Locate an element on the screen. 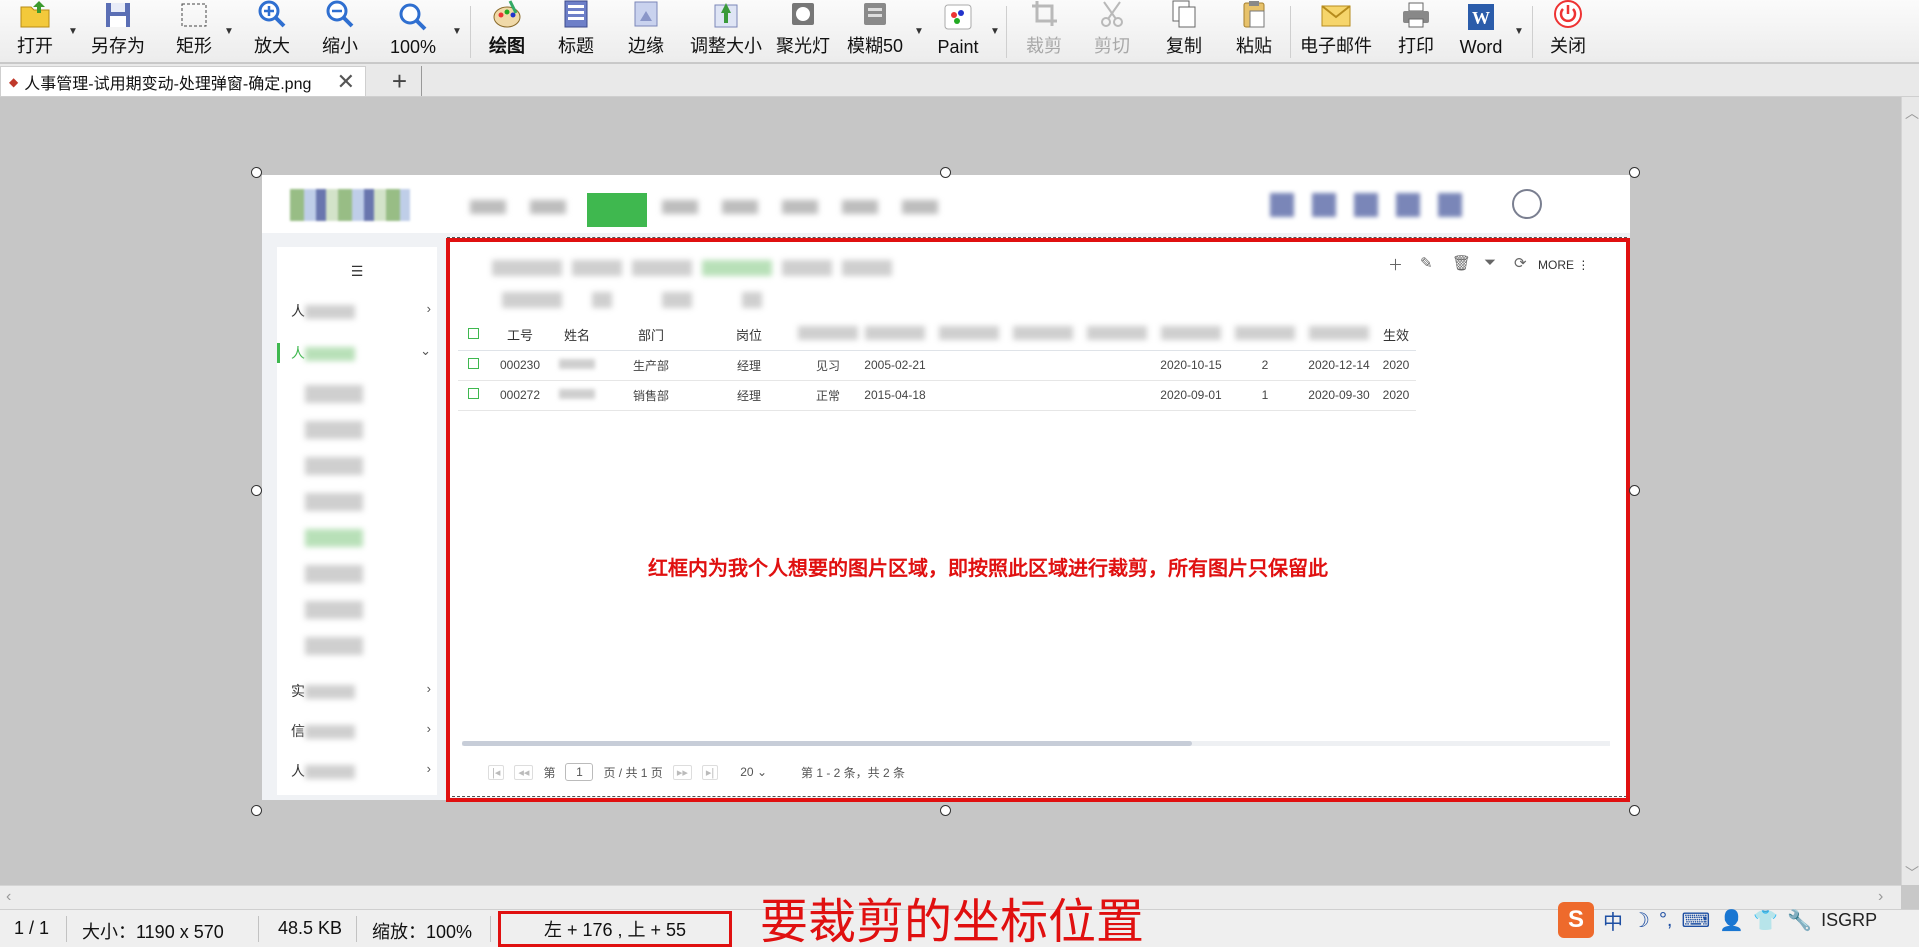 This screenshot has width=1919, height=947. main-toolbar: 打开 ▼ 另存为 矩形 ▼ 放大 缩小 100% ▼ 绘图 标题 边缘 调整大小 is located at coordinates (959, 31).